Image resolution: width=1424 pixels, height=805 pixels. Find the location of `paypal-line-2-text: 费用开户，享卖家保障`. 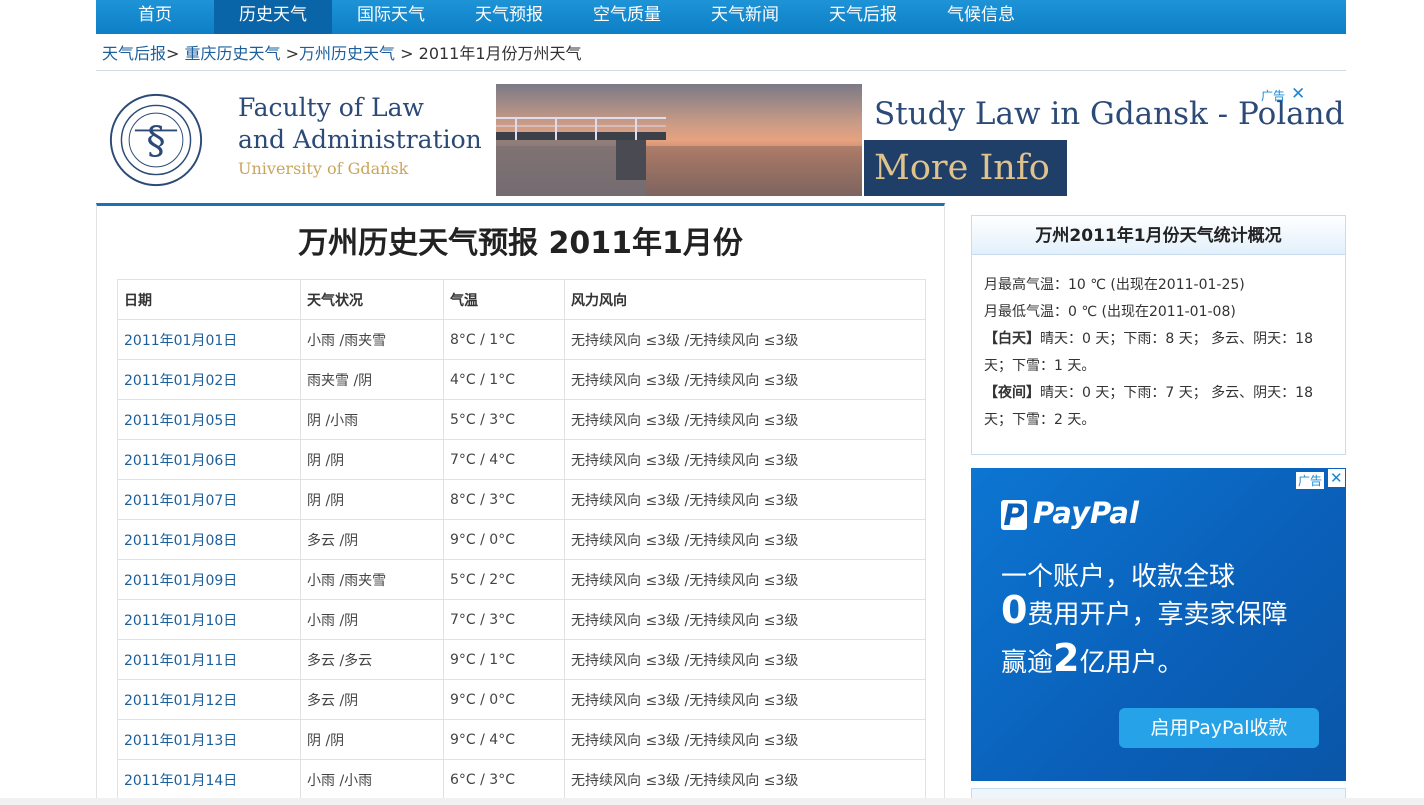

paypal-line-2-text: 费用开户，享卖家保障 is located at coordinates (1157, 615).